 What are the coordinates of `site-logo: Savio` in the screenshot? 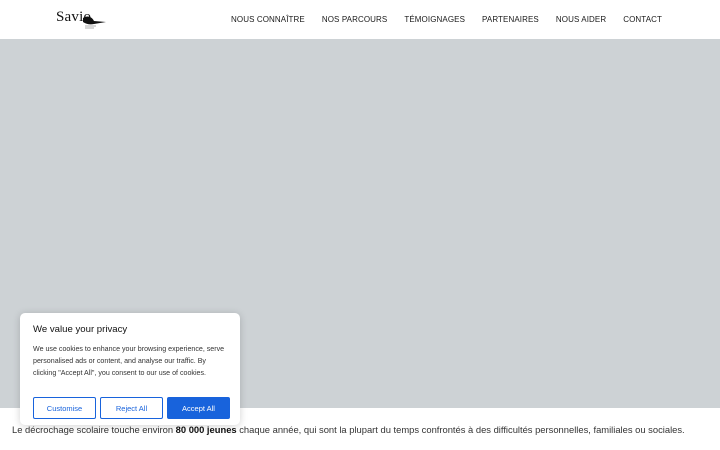 It's located at (84, 19).